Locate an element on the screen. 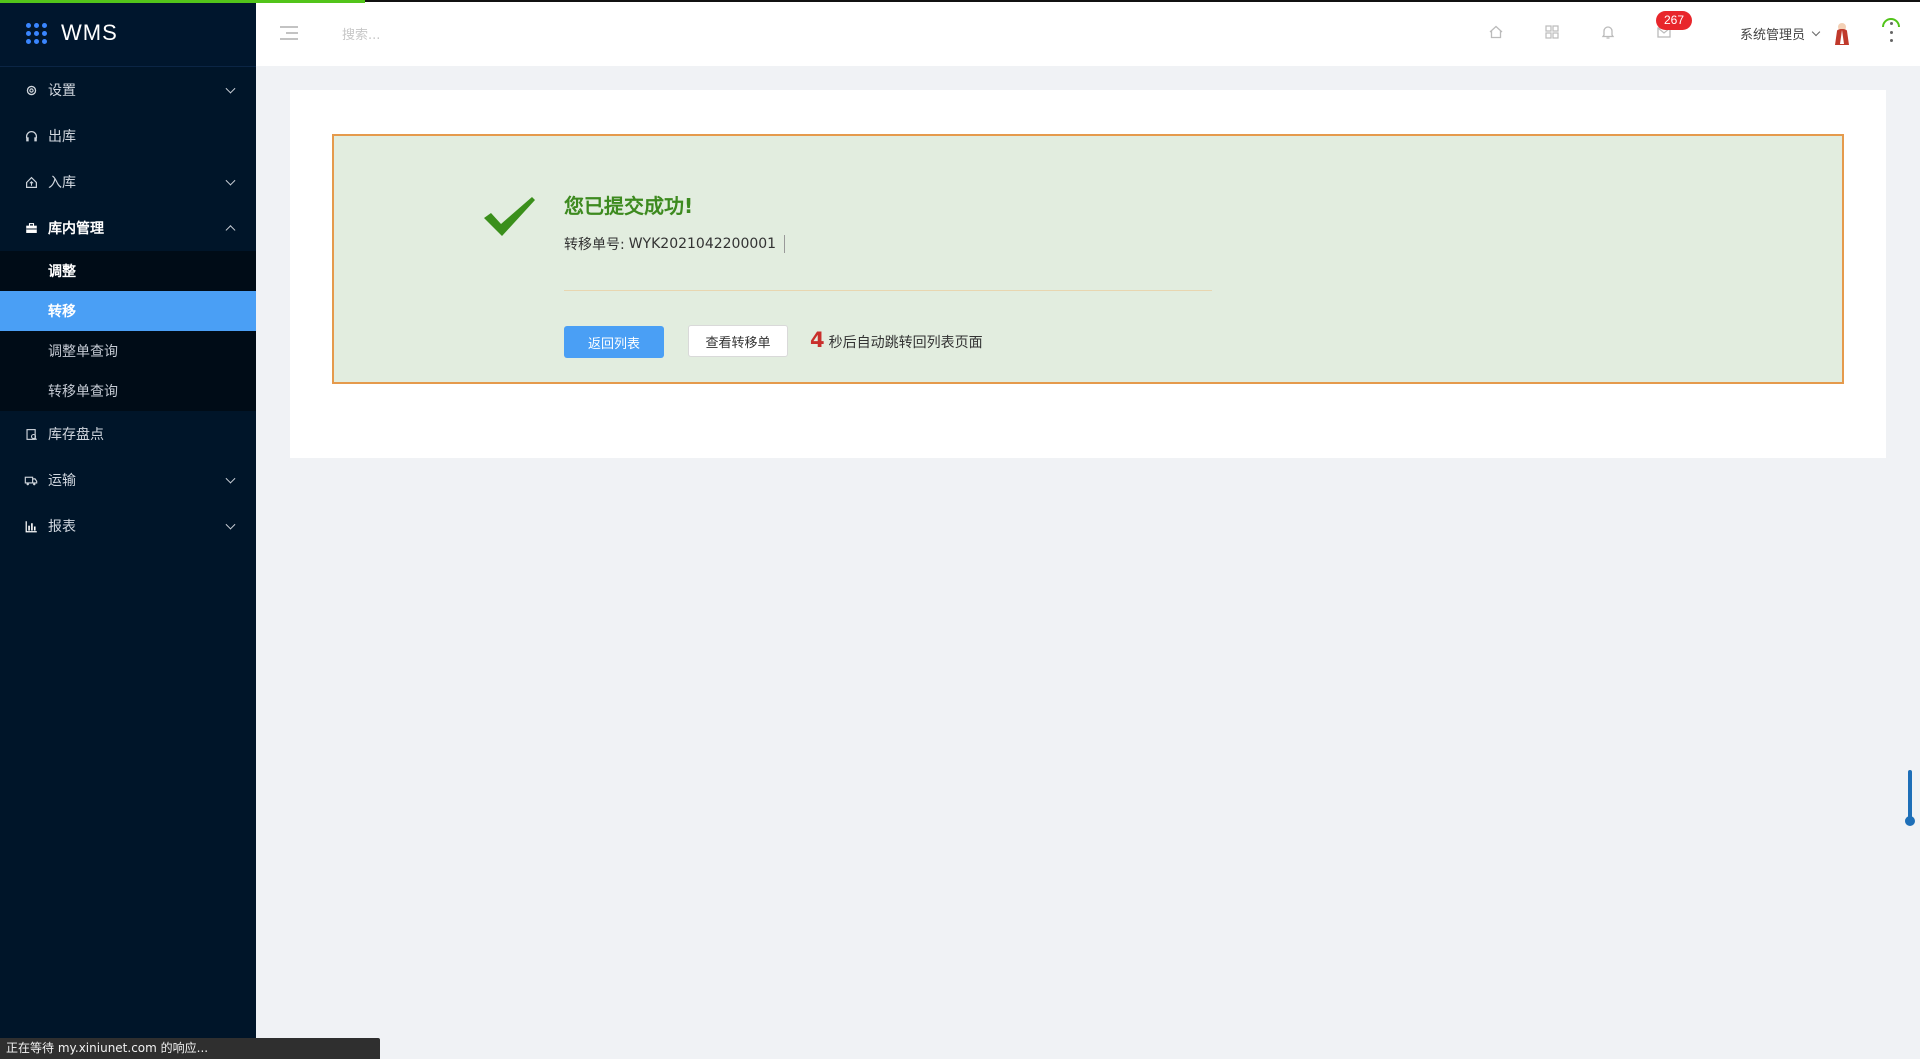  truck-icon is located at coordinates (31, 480).